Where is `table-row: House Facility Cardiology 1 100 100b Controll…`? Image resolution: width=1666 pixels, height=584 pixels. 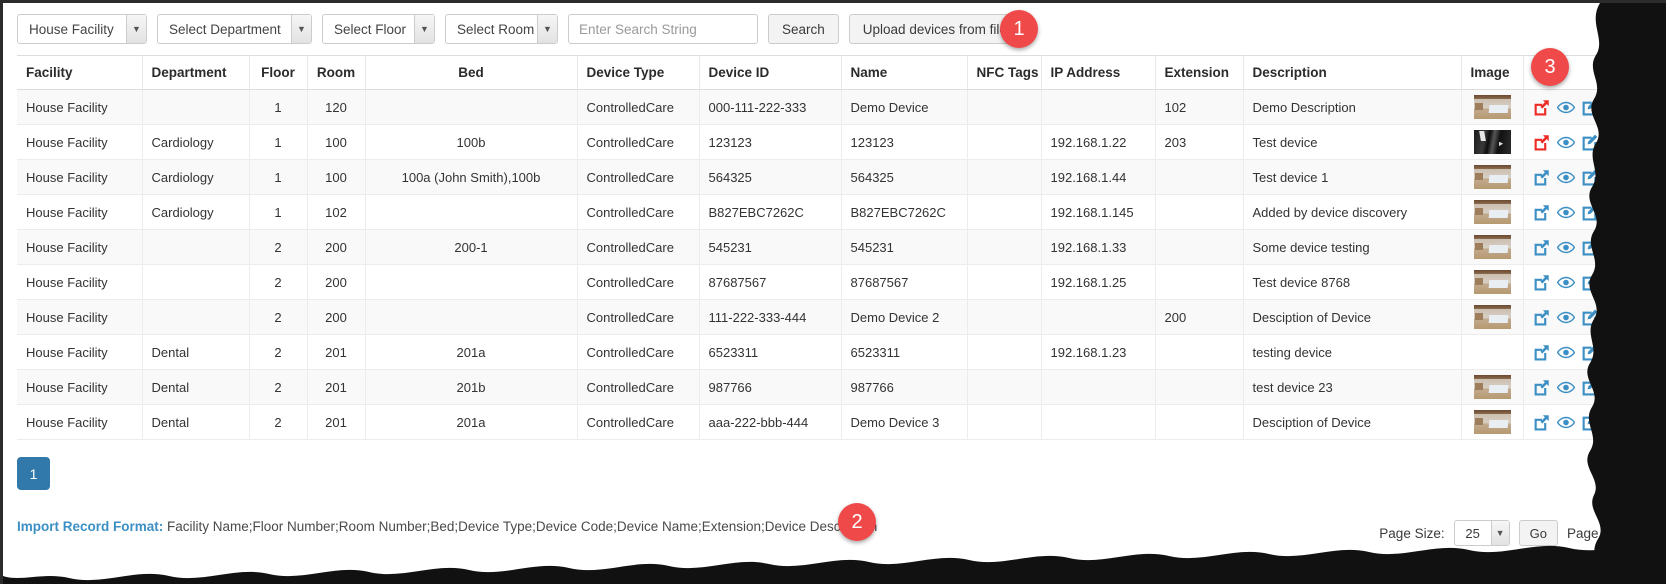
table-row: House Facility Cardiology 1 100 100b Controll… is located at coordinates (837, 142).